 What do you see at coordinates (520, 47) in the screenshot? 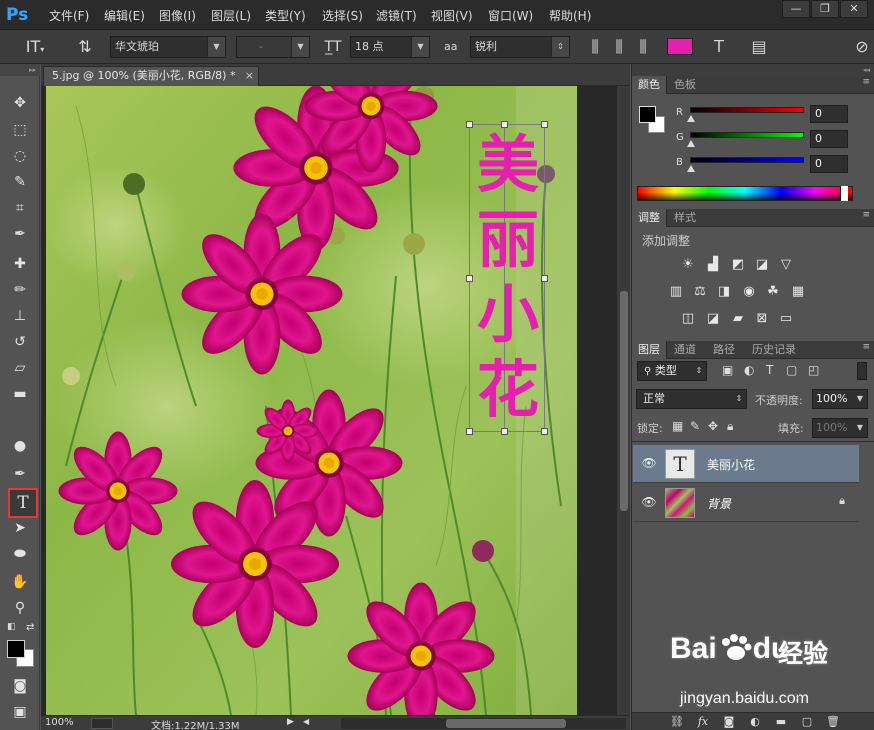
I see `anti-alias-select: 锐利 ⇕` at bounding box center [520, 47].